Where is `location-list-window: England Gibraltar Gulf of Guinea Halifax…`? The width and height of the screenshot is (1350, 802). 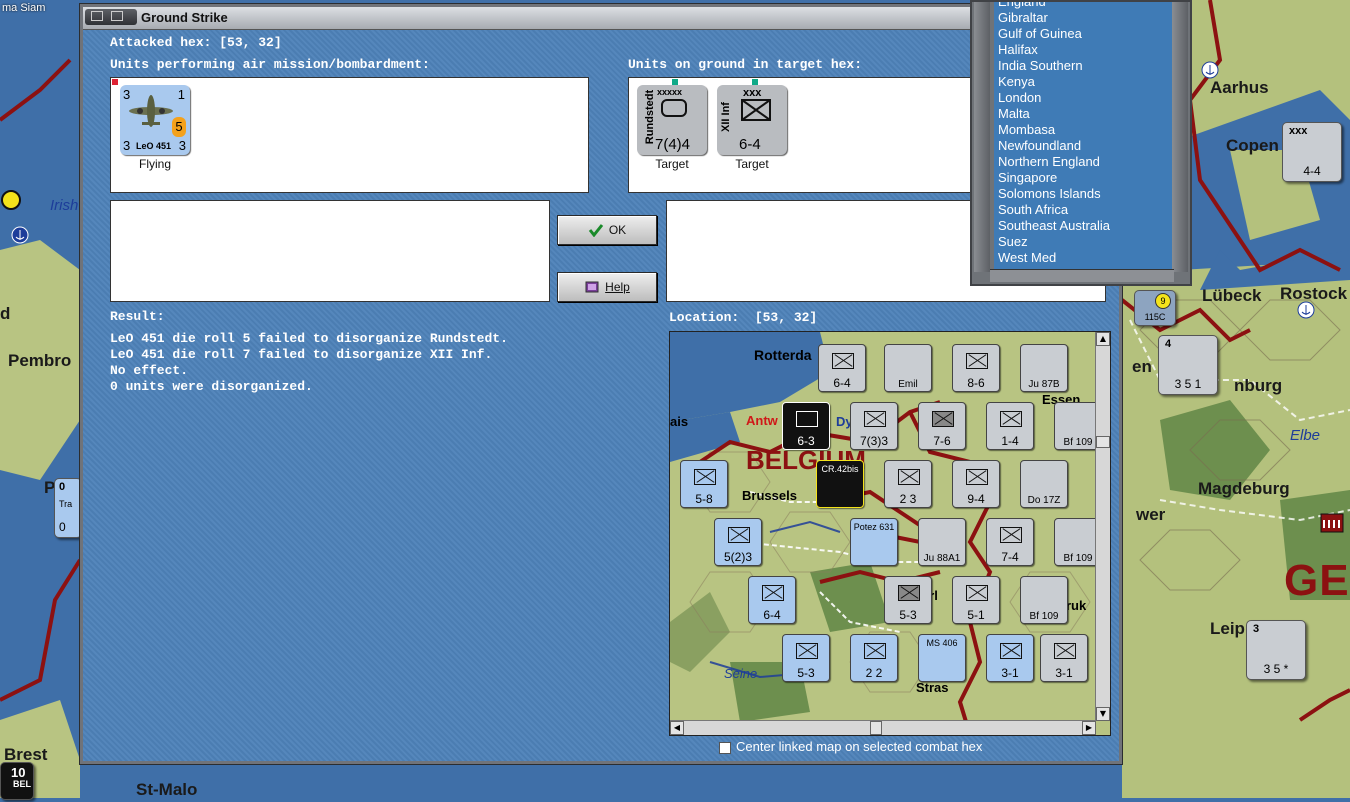
location-list-window: England Gibraltar Gulf of Guinea Halifax… is located at coordinates (1081, 143).